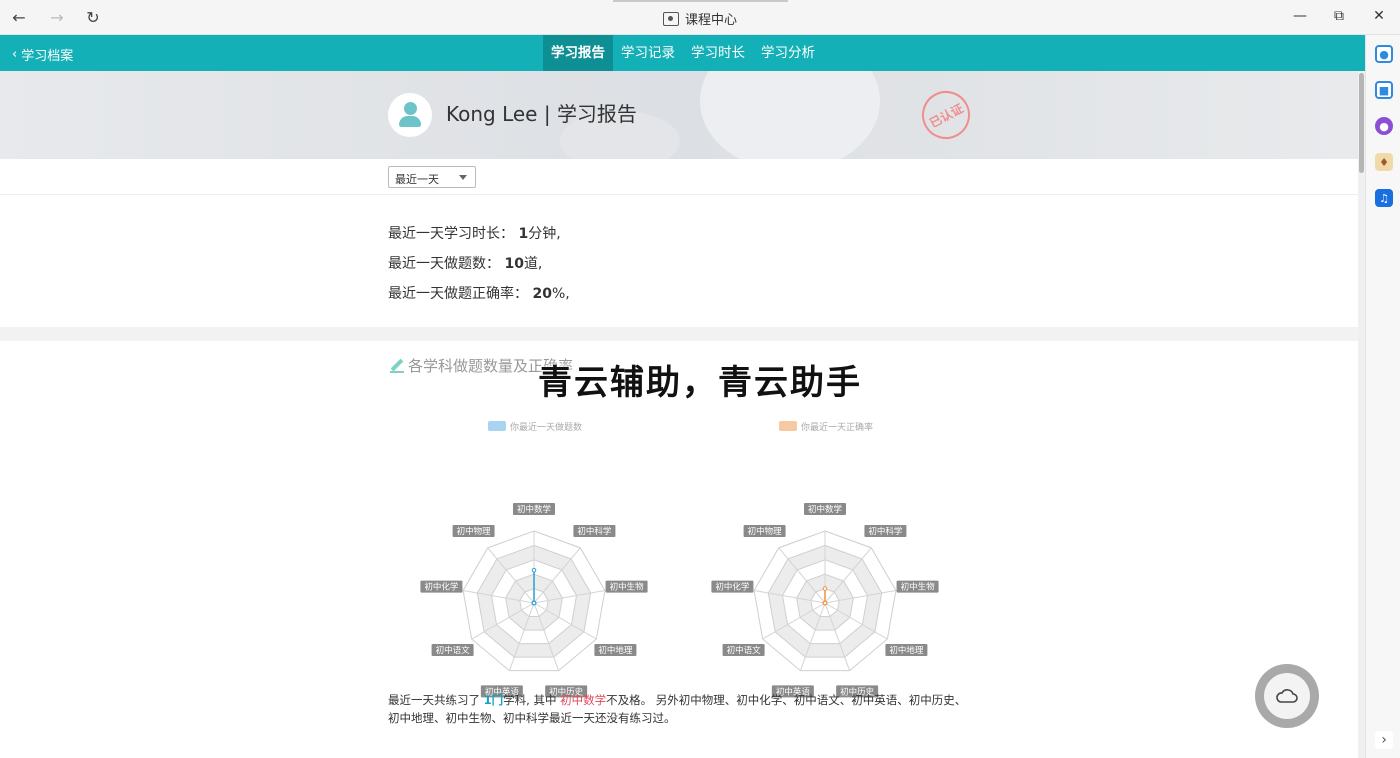 This screenshot has width=1400, height=758. Describe the element at coordinates (1379, 16) in the screenshot. I see `close-icon: ✕` at that location.